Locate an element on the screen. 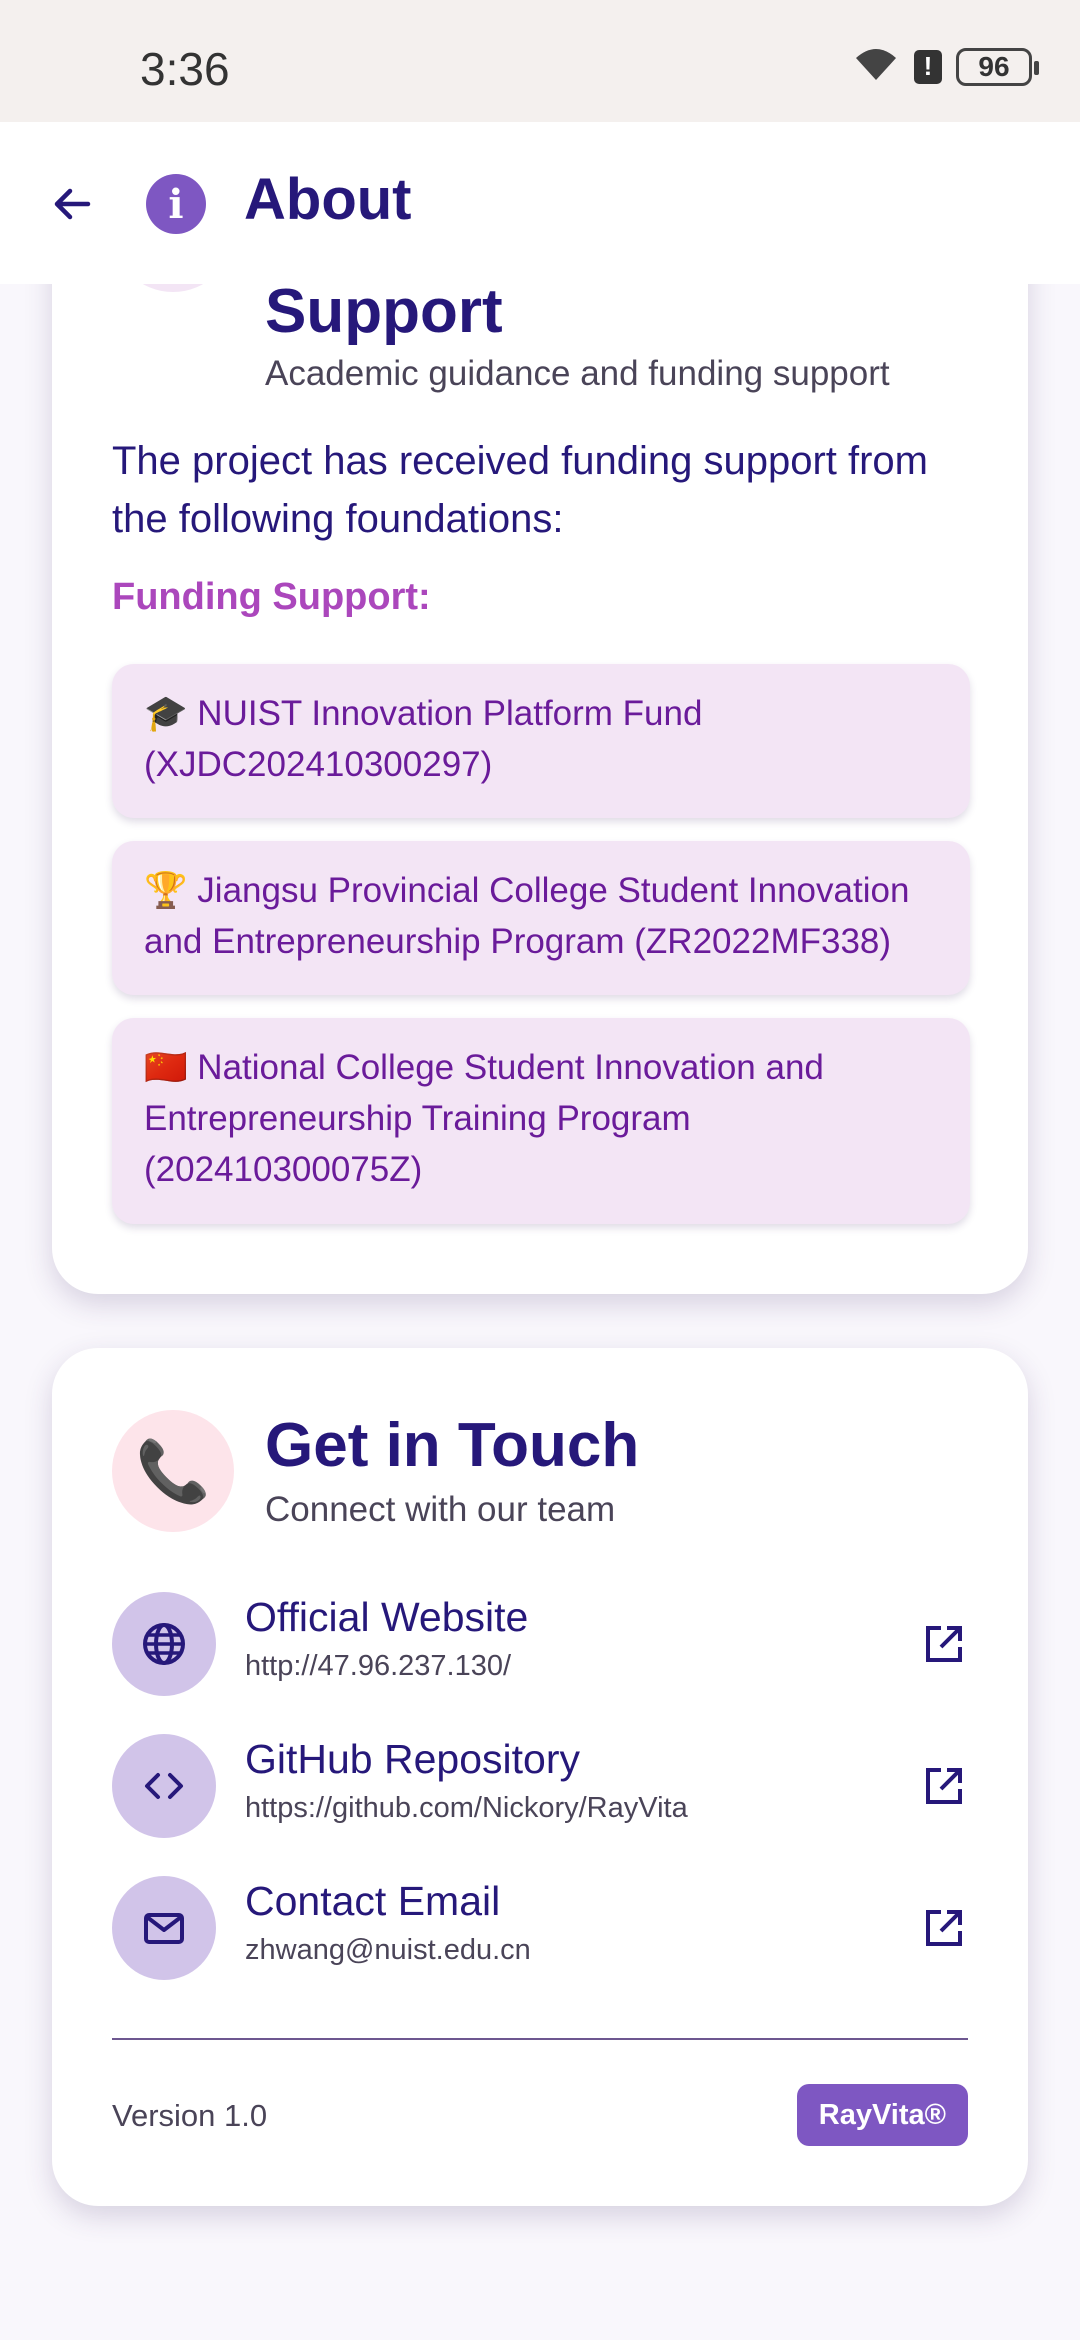 The height and width of the screenshot is (2340, 1080). funding-label: Funding Support: is located at coordinates (271, 597).